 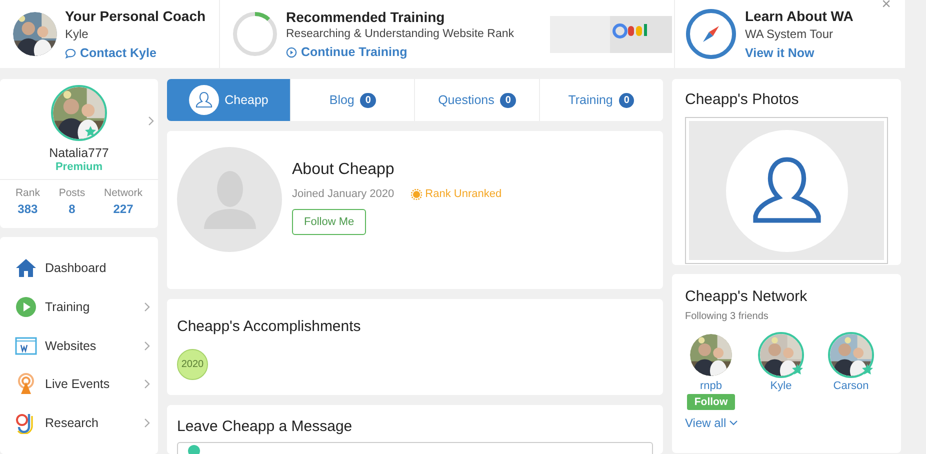 What do you see at coordinates (711, 34) in the screenshot?
I see `compass-icon` at bounding box center [711, 34].